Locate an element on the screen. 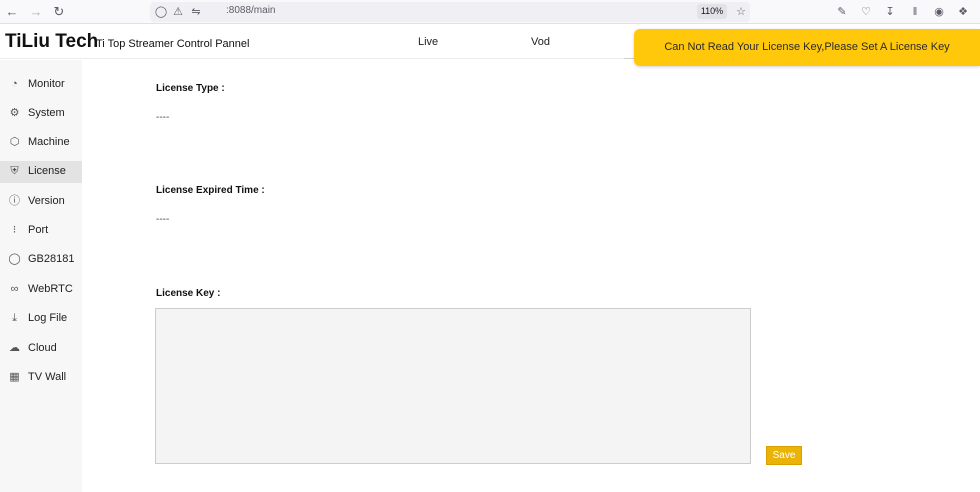  license-type-label: License Type : is located at coordinates (190, 88).